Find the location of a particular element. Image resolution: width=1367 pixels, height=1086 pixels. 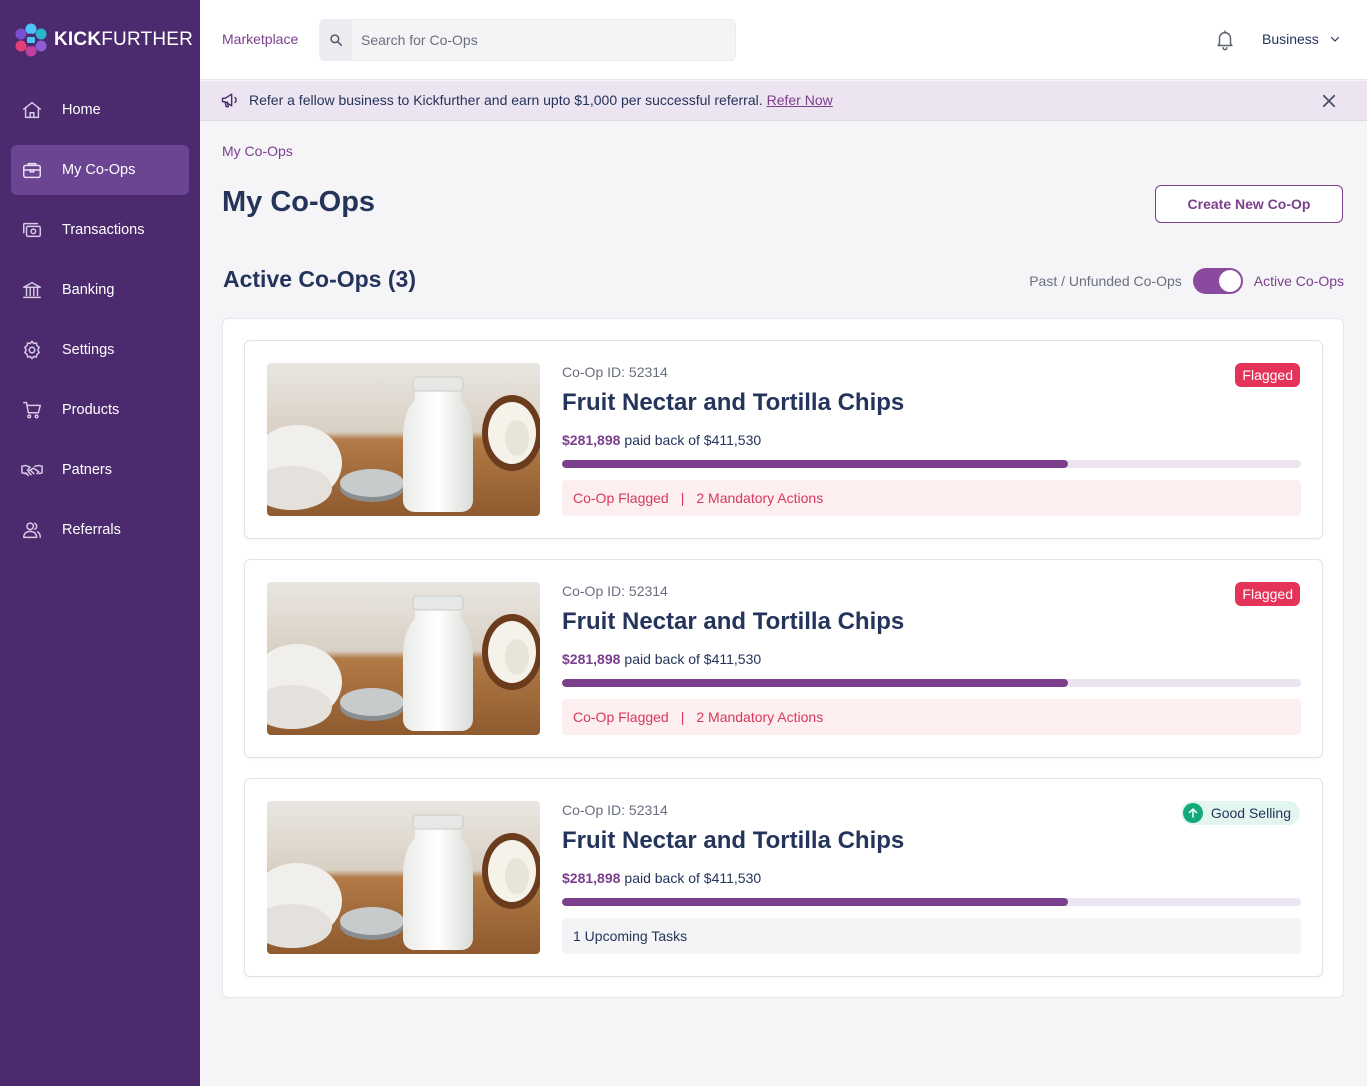

bell-icon is located at coordinates (1225, 40).